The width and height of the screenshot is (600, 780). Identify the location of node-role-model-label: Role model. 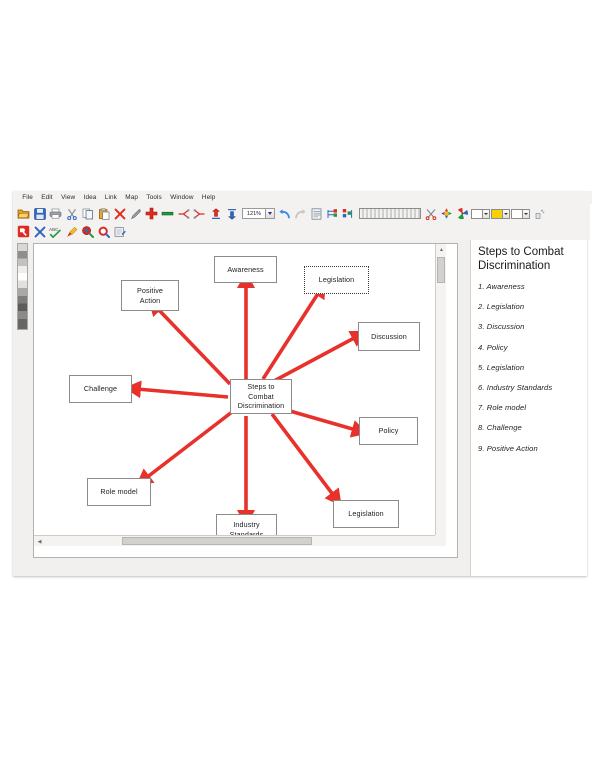
(119, 492).